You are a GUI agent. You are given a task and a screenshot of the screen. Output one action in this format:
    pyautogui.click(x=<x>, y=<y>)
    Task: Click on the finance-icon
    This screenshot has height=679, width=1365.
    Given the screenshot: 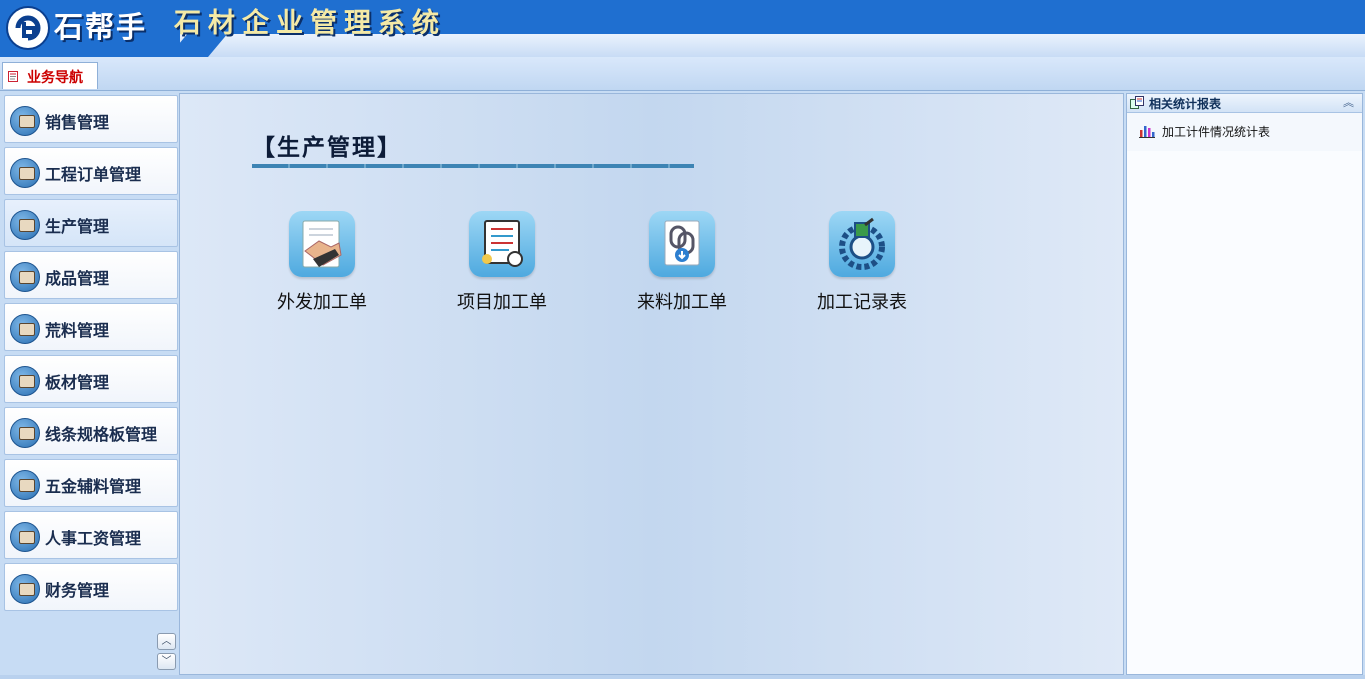 What is the action you would take?
    pyautogui.click(x=25, y=589)
    